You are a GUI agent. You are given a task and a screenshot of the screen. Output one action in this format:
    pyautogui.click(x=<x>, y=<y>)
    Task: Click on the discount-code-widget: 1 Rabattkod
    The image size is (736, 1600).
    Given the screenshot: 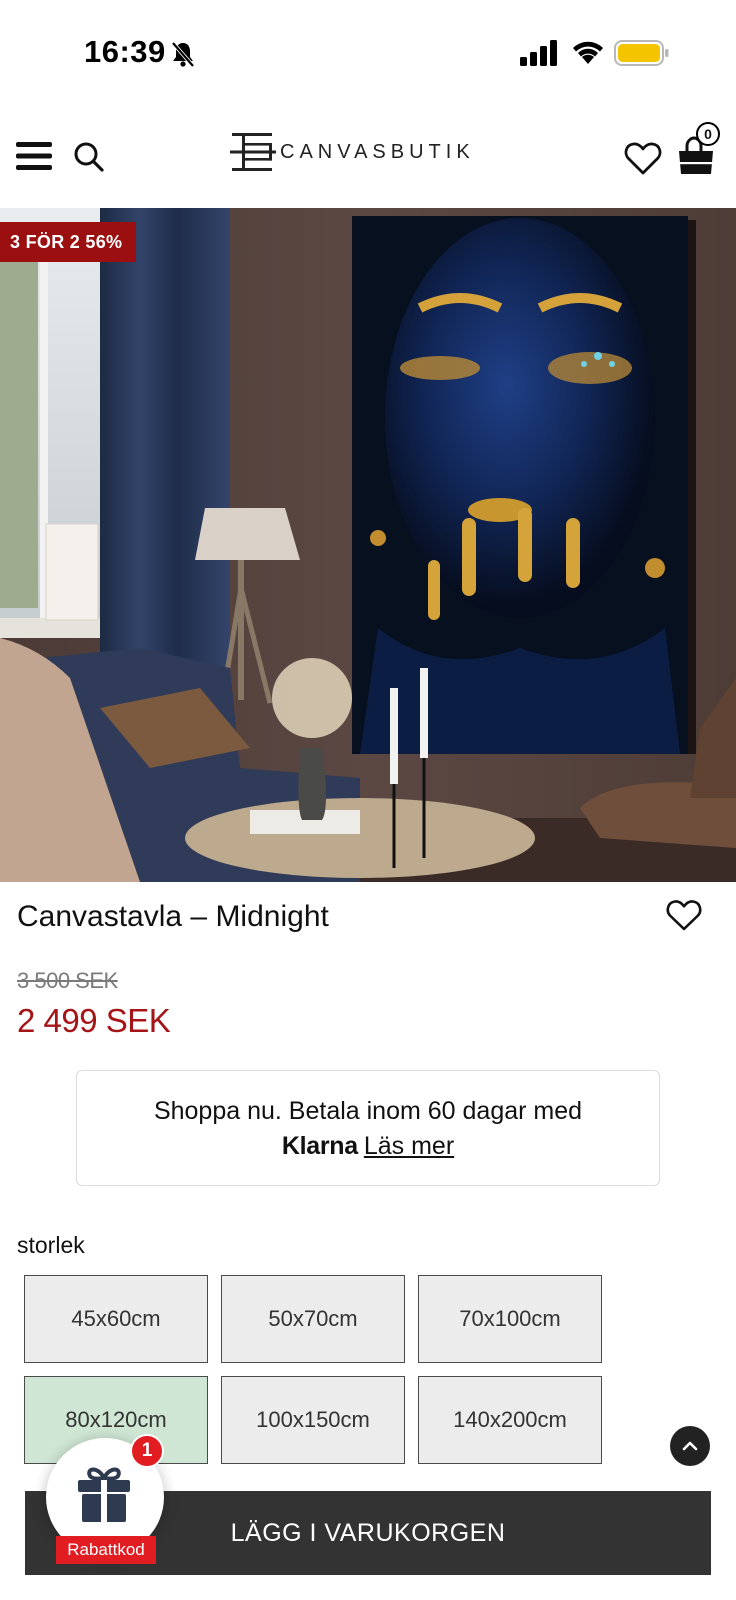 What is the action you would take?
    pyautogui.click(x=105, y=1499)
    